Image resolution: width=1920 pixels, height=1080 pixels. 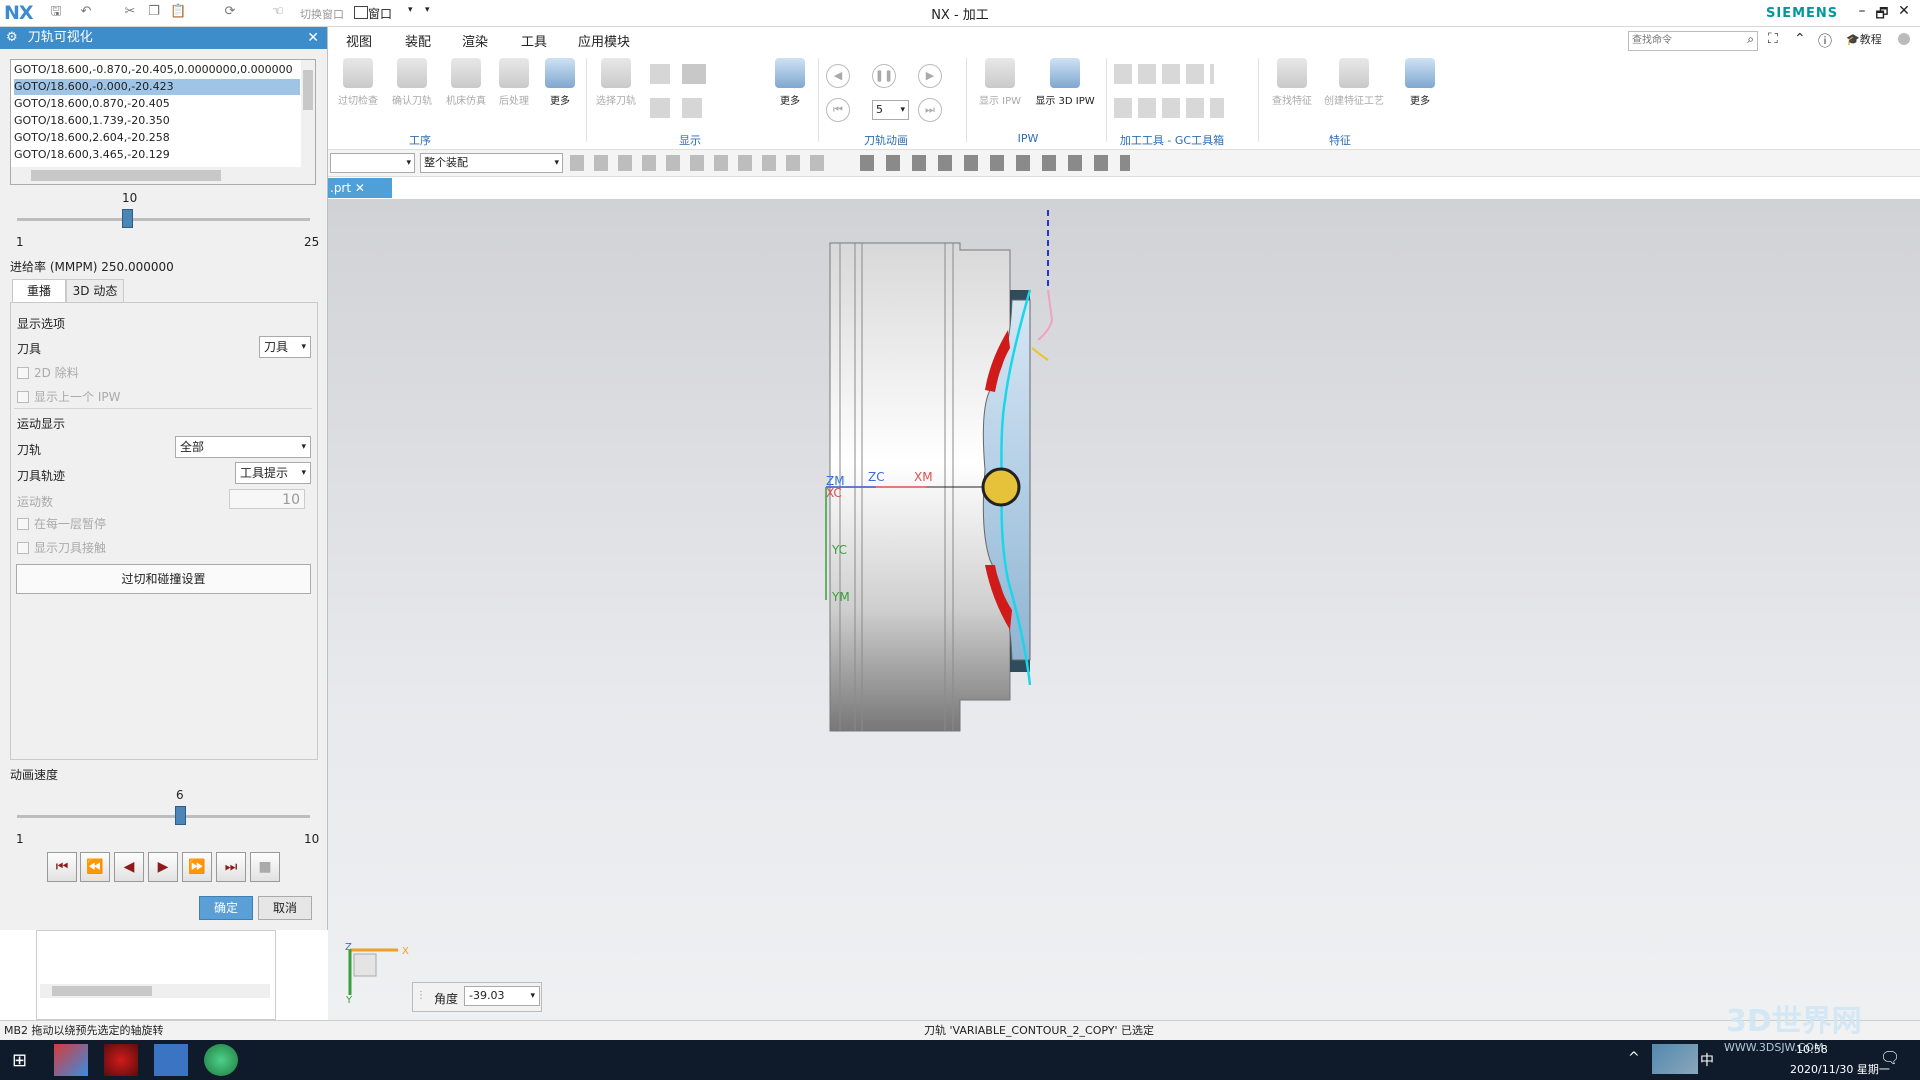 I want to click on ribbon-options-icon, so click(x=1904, y=39).